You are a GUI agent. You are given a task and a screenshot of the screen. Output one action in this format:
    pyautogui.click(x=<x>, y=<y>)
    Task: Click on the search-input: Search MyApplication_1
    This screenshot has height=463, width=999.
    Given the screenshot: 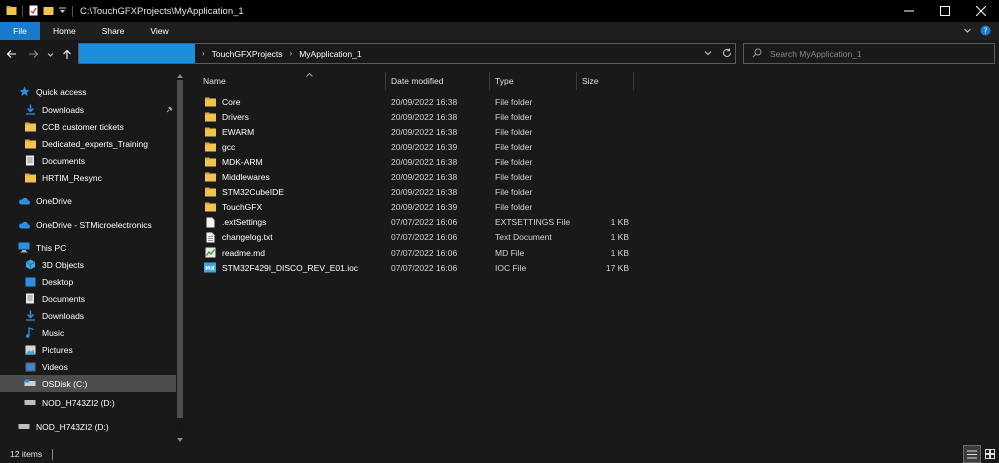 What is the action you would take?
    pyautogui.click(x=869, y=53)
    